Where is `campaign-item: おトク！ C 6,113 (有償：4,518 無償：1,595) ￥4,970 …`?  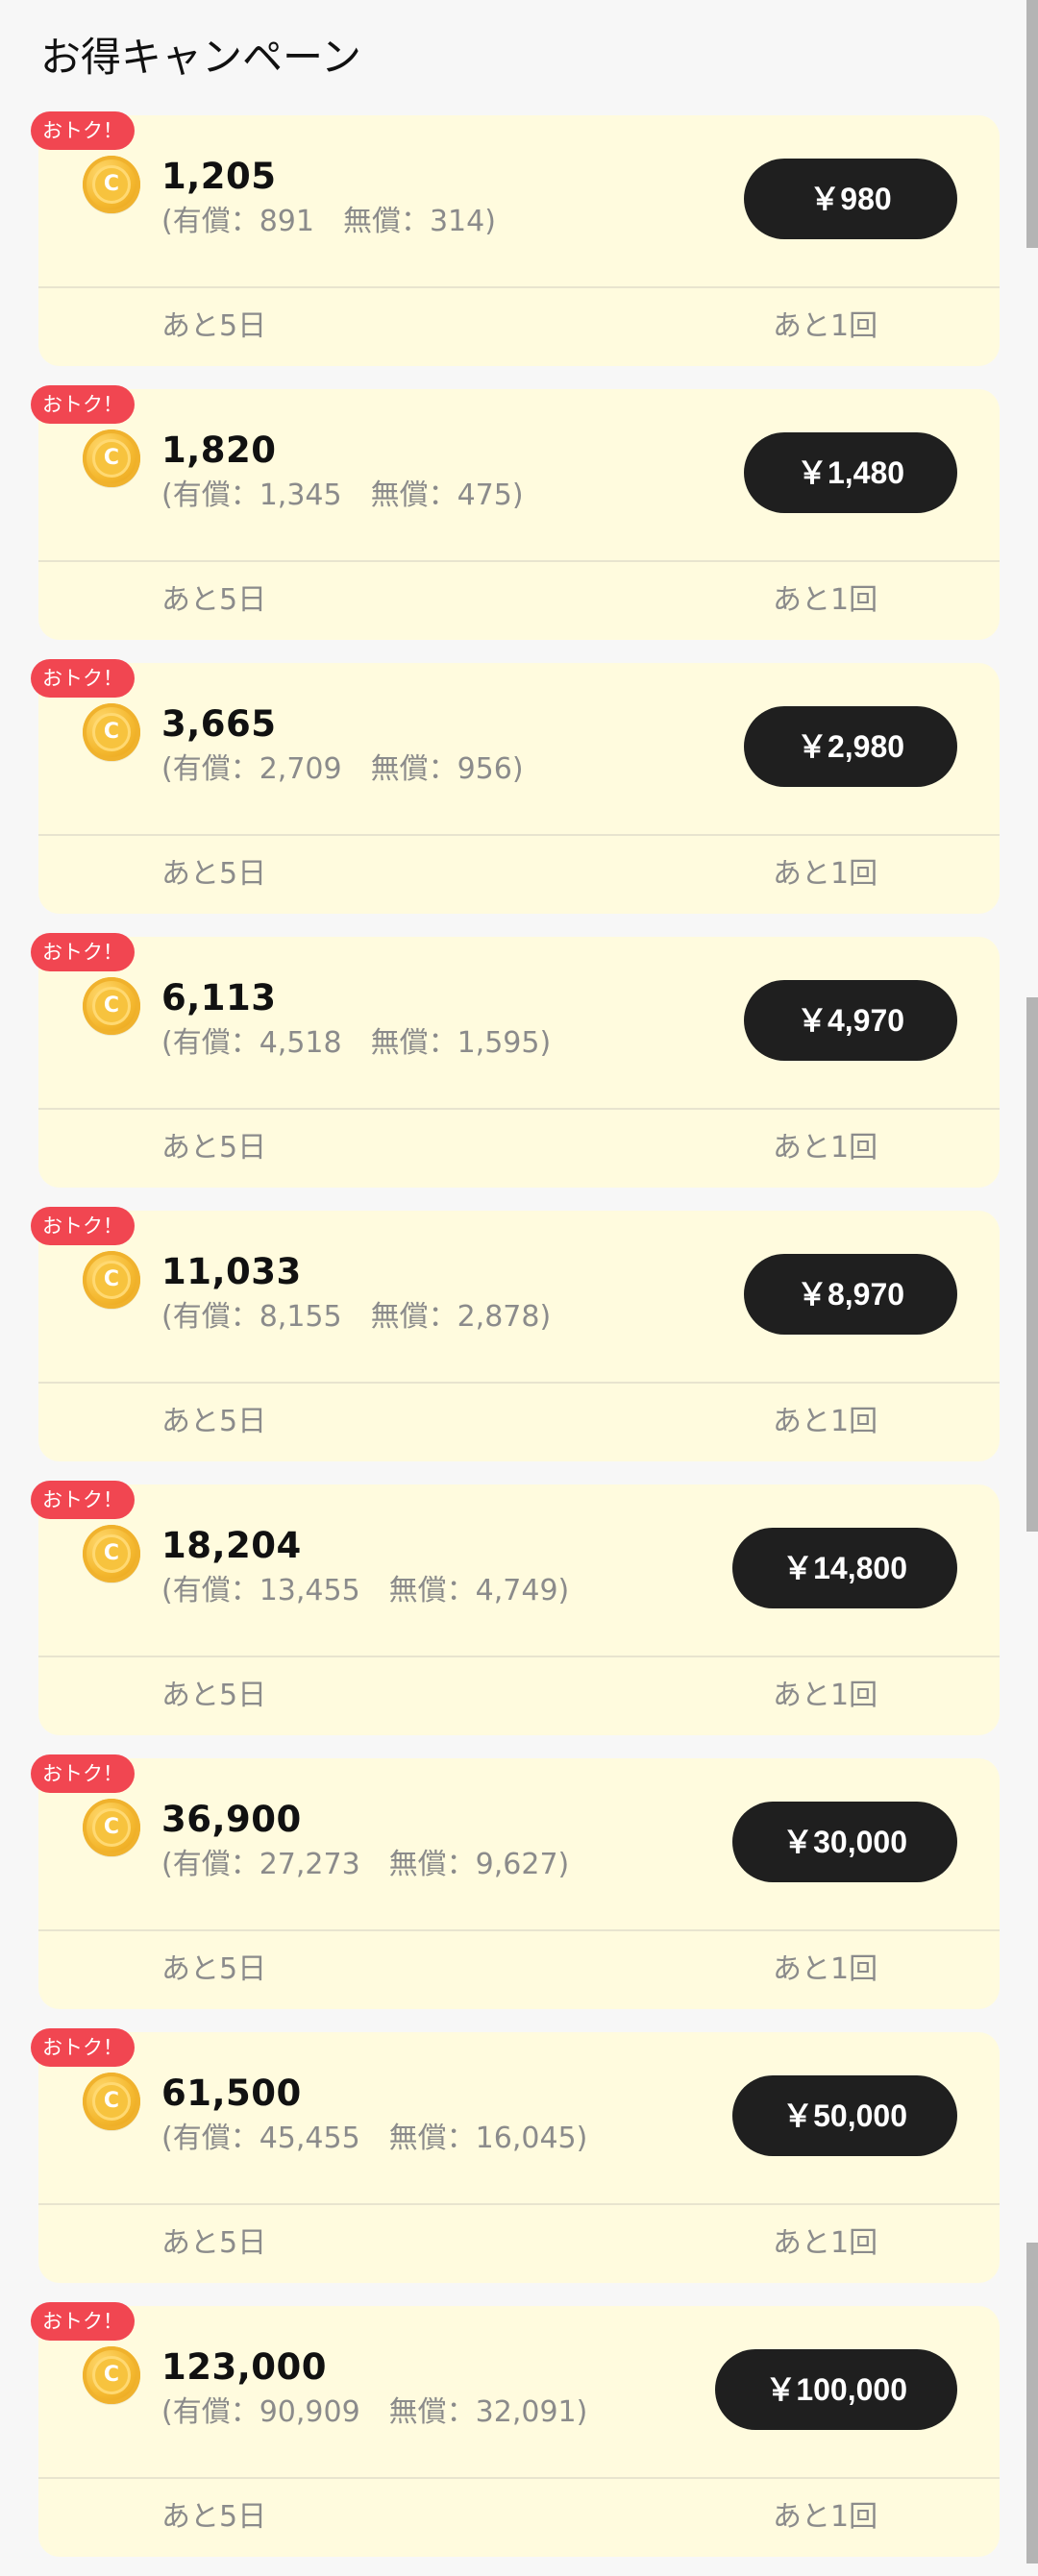 campaign-item: おトク！ C 6,113 (有償：4,518 無償：1,595) ￥4,970 … is located at coordinates (519, 1070).